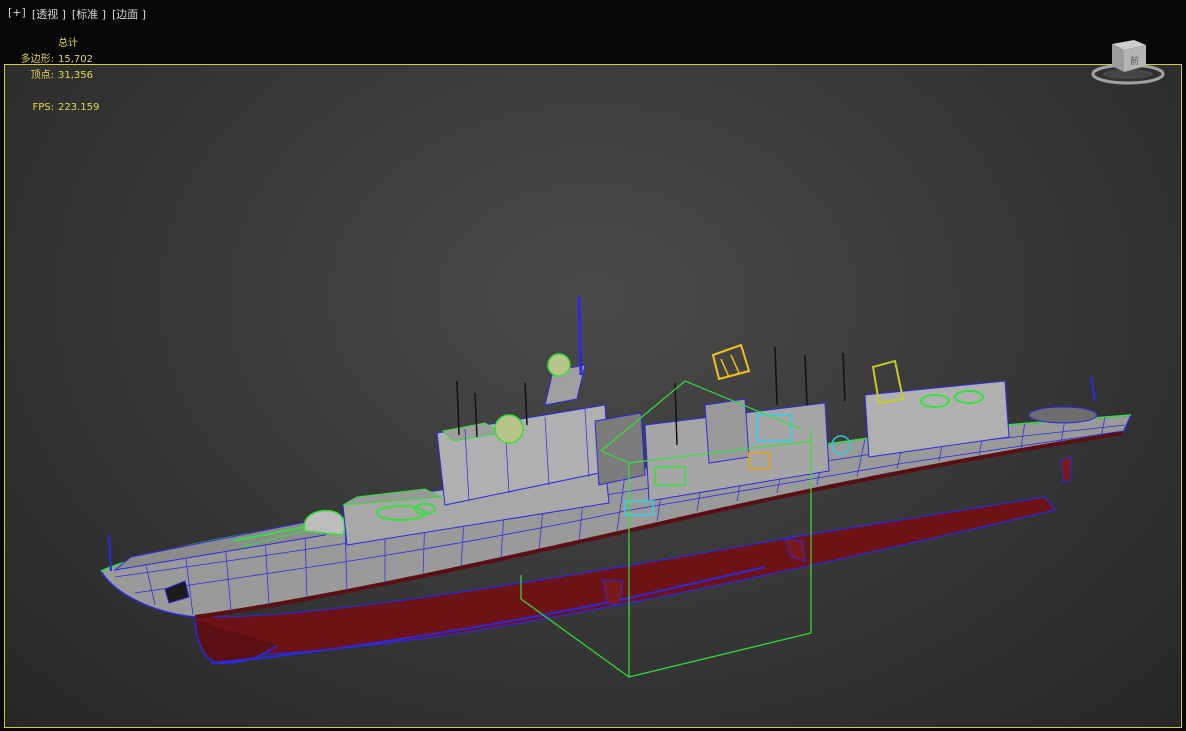 The image size is (1186, 731). I want to click on stats-vertices-row: 顶点: 31,356, so click(59, 76).